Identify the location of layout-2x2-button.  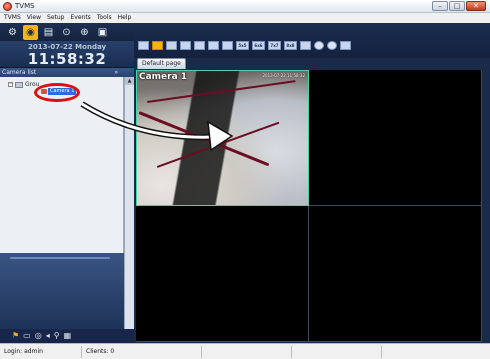
(157, 45).